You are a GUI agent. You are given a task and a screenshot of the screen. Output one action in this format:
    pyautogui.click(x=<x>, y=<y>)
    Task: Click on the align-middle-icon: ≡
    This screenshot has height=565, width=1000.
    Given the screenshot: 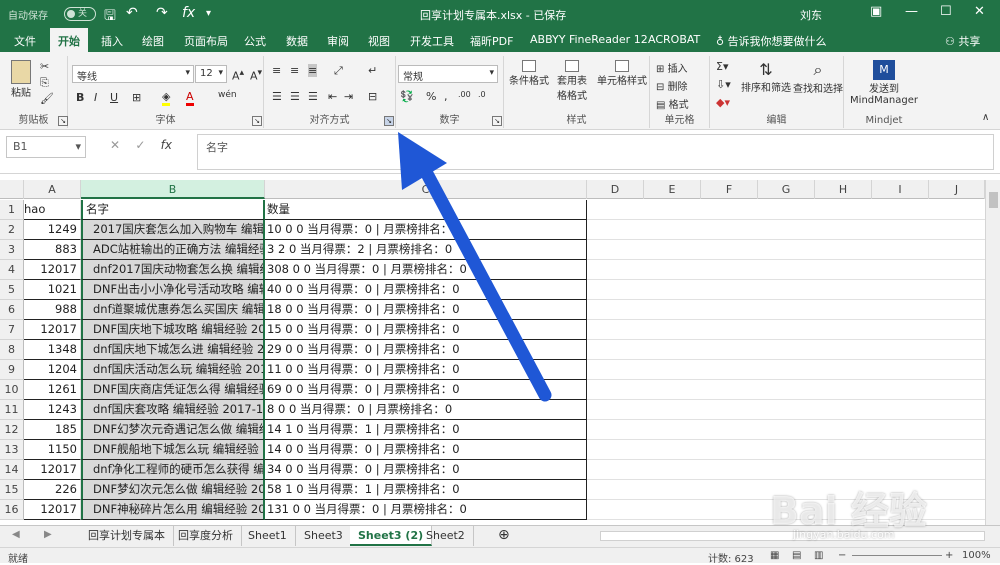 What is the action you would take?
    pyautogui.click(x=294, y=70)
    